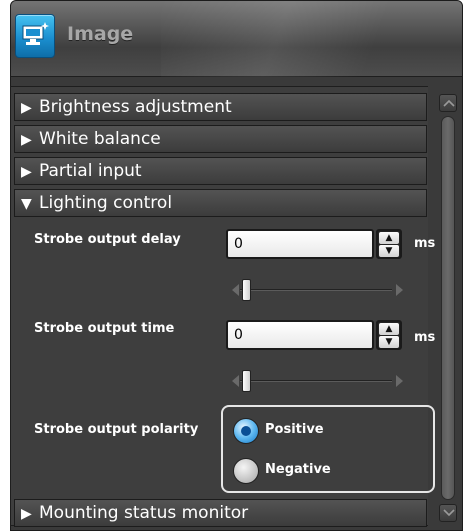  I want to click on collapse-arrow-icon: ▼, so click(26, 204).